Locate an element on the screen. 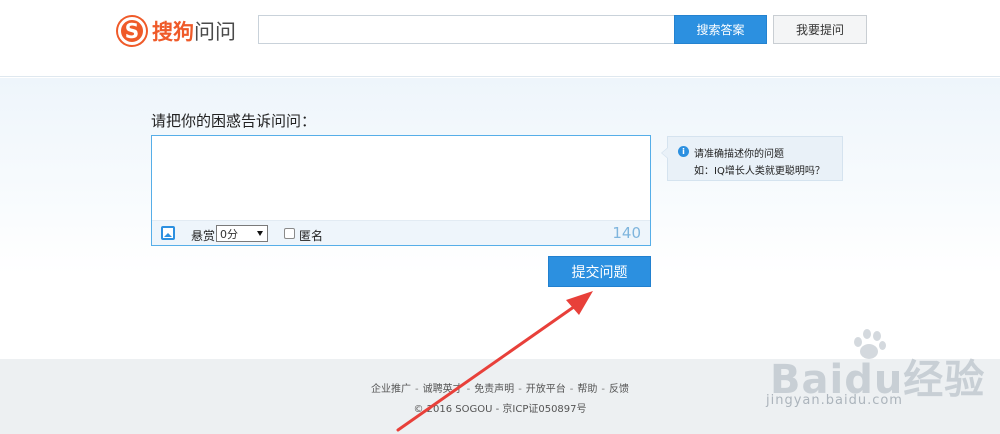 This screenshot has height=434, width=1000. anonymous-label: 匿名 is located at coordinates (311, 236).